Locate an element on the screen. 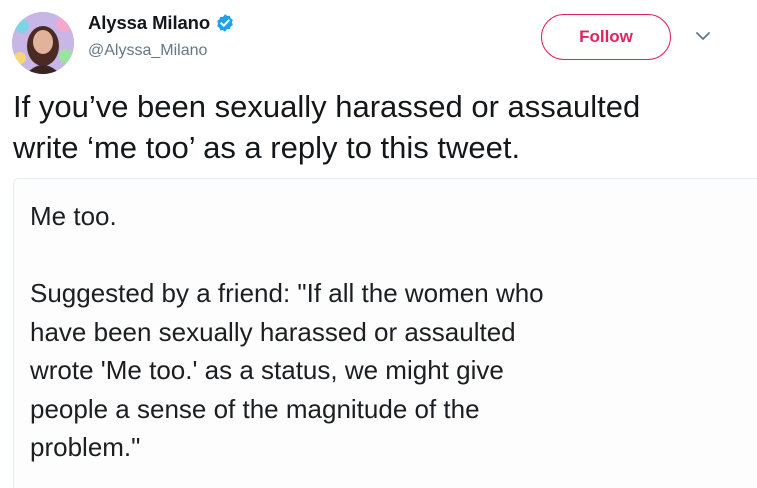 The height and width of the screenshot is (488, 757). author-name-row: Alyssa Milano is located at coordinates (161, 23).